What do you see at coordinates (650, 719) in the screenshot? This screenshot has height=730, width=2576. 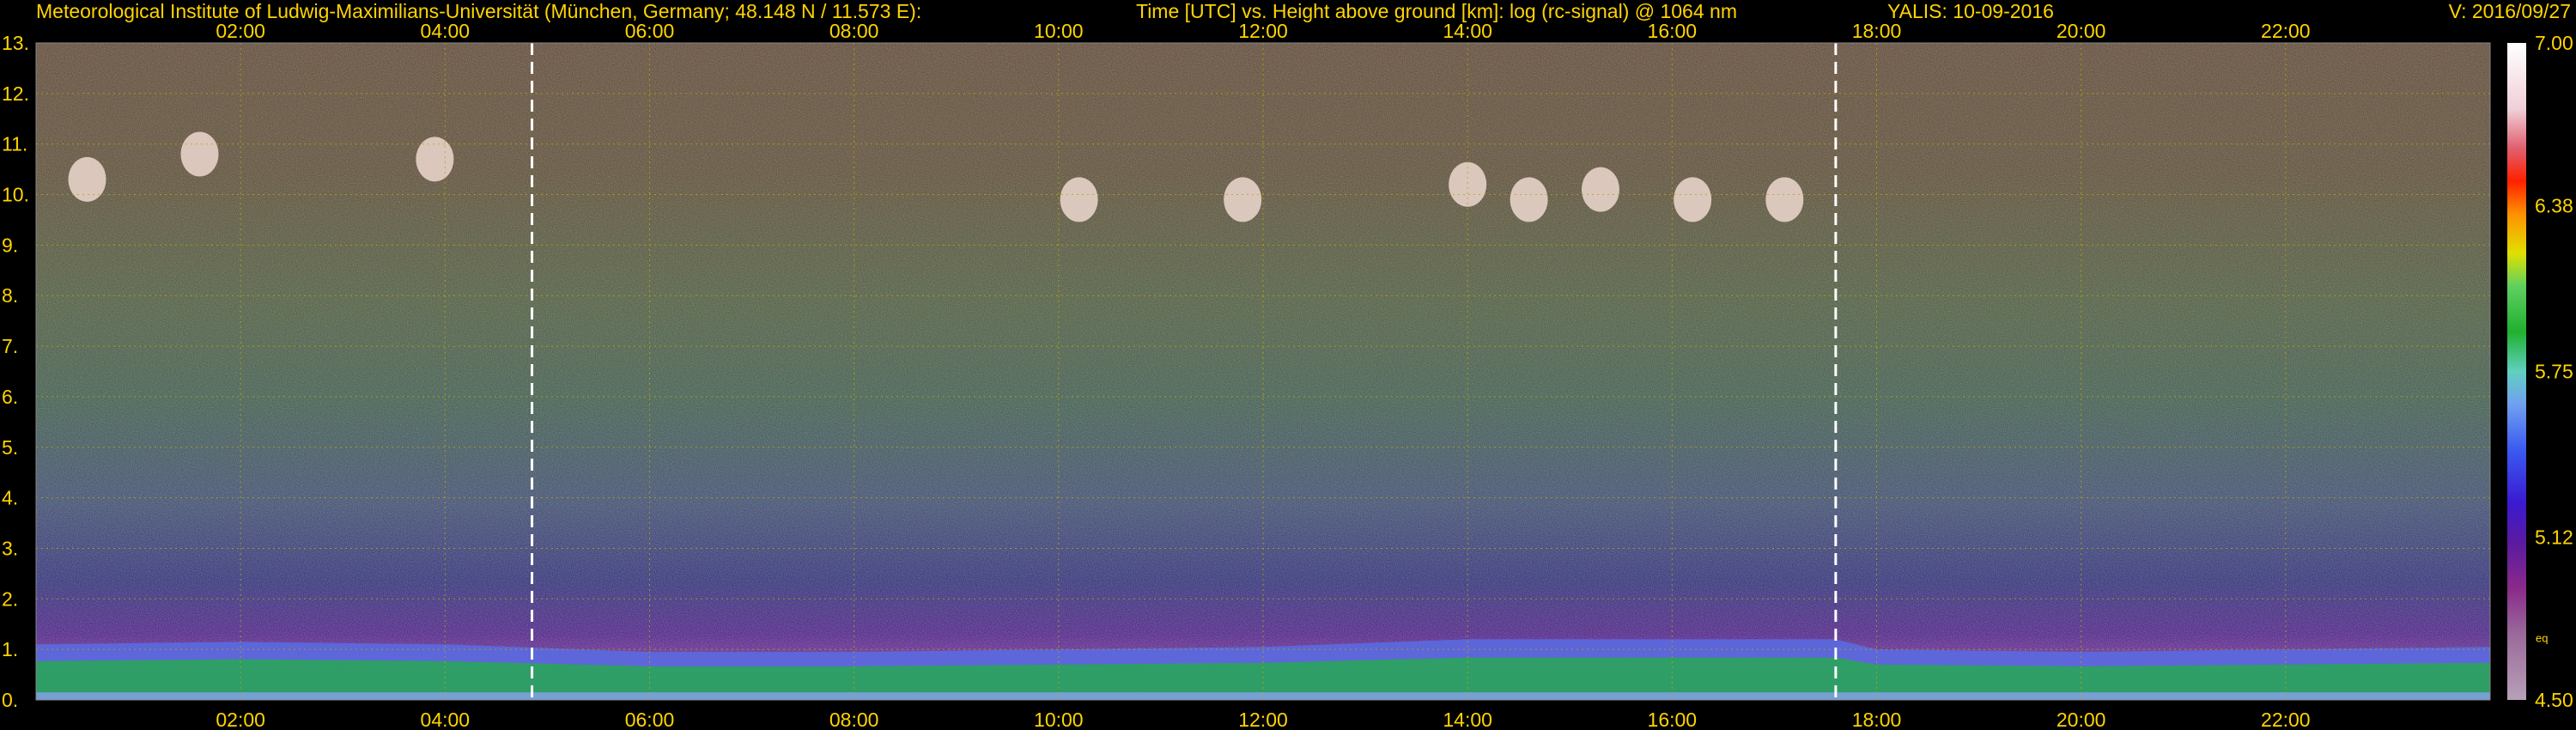 I see `x-tick-label-bottom: 06:00` at bounding box center [650, 719].